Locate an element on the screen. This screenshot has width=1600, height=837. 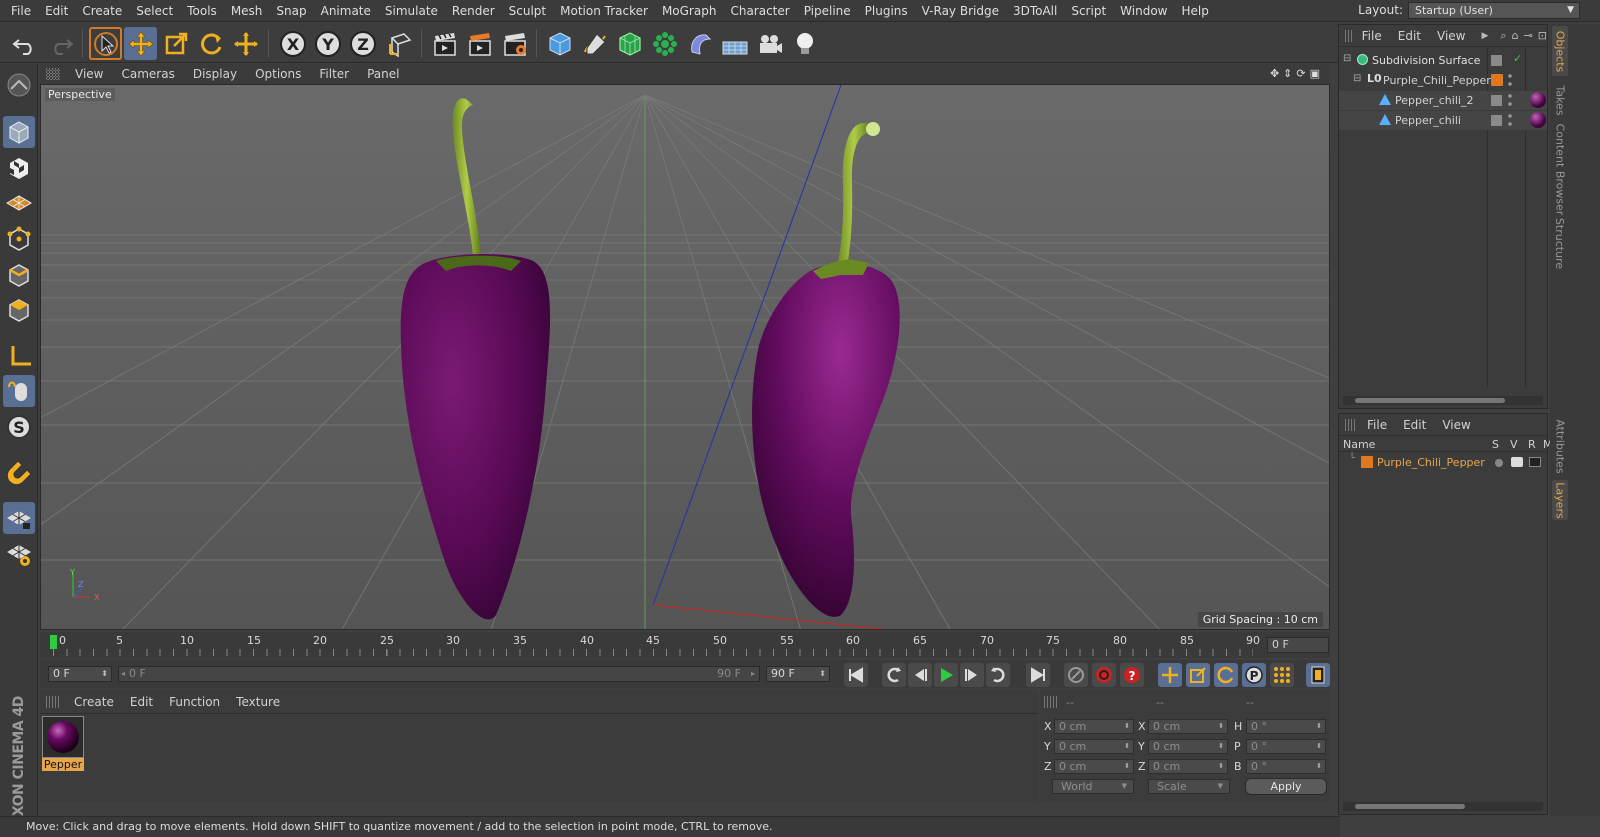
layer-menu-file: File is located at coordinates (1377, 425).